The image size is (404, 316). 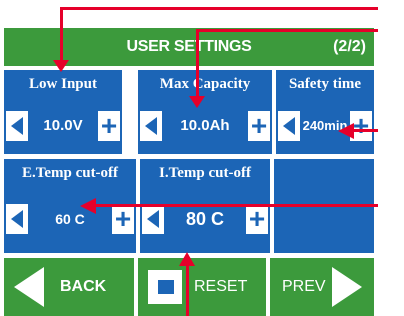 What do you see at coordinates (221, 286) in the screenshot?
I see `reset-label: RESET` at bounding box center [221, 286].